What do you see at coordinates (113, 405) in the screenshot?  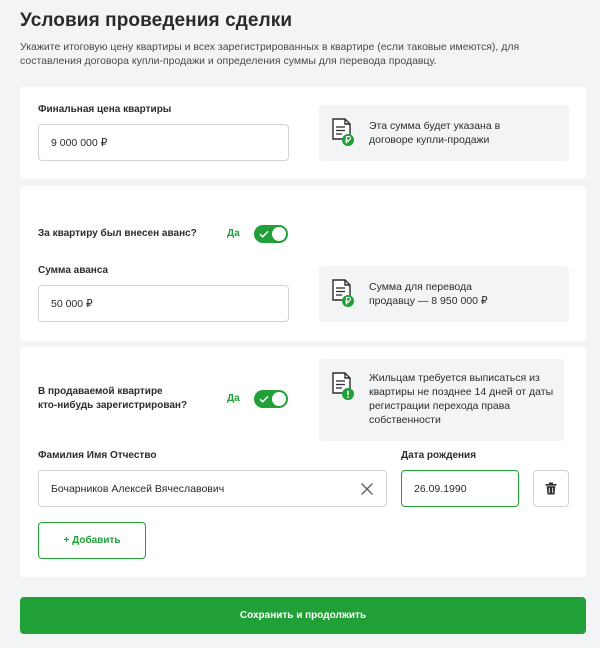 I see `residents-question-line2: кто-нибудь зарегистрирован?` at bounding box center [113, 405].